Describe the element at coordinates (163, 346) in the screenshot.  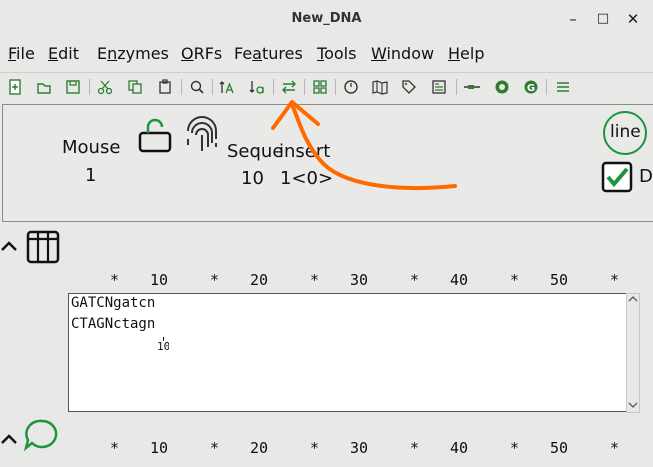
I see `position-label: 10` at that location.